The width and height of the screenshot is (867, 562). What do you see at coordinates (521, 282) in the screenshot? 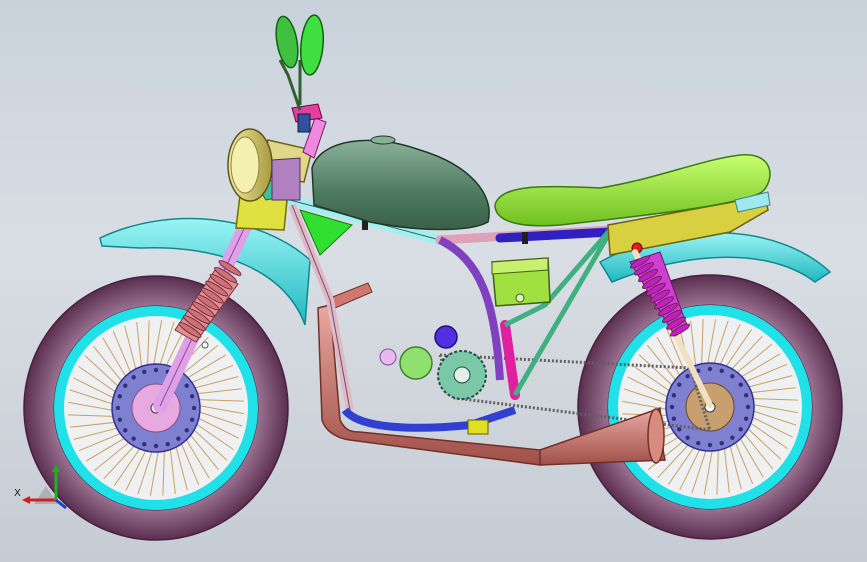
I see `battery` at bounding box center [521, 282].